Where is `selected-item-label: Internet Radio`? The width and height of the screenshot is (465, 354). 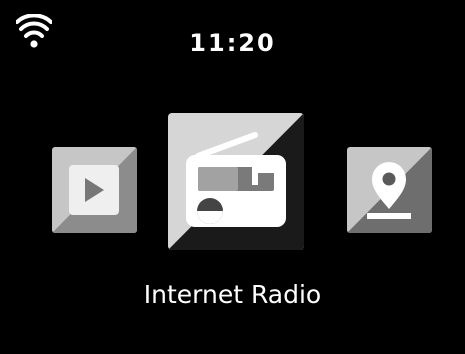
selected-item-label: Internet Radio is located at coordinates (232, 294).